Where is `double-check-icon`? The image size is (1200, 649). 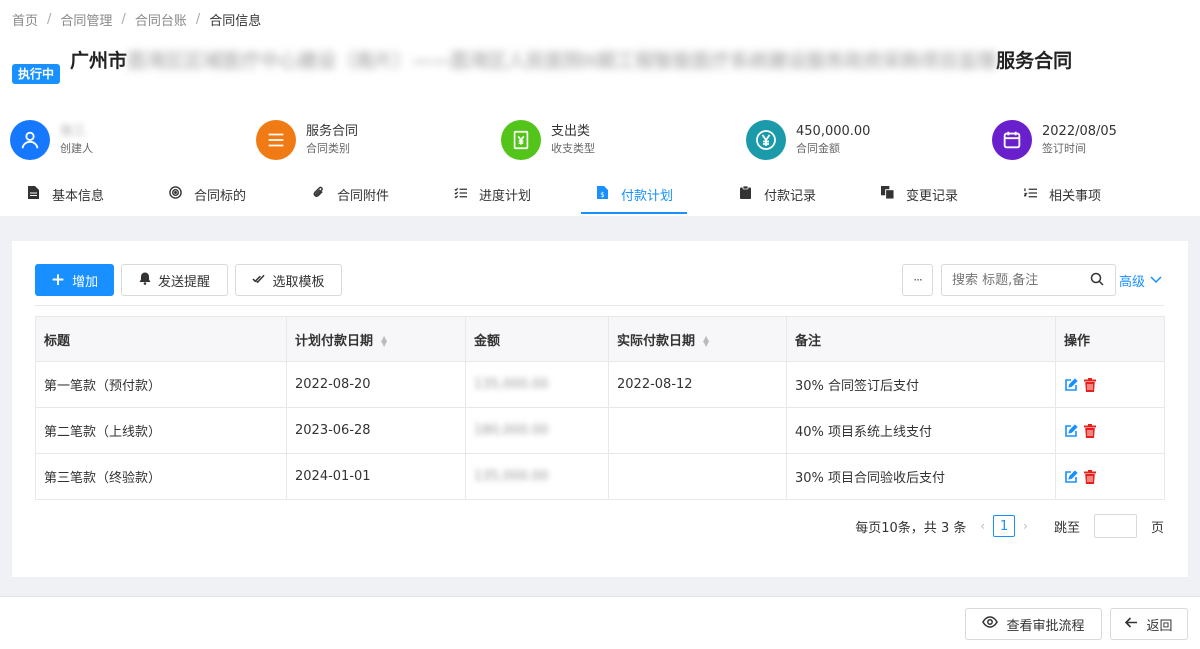 double-check-icon is located at coordinates (259, 280).